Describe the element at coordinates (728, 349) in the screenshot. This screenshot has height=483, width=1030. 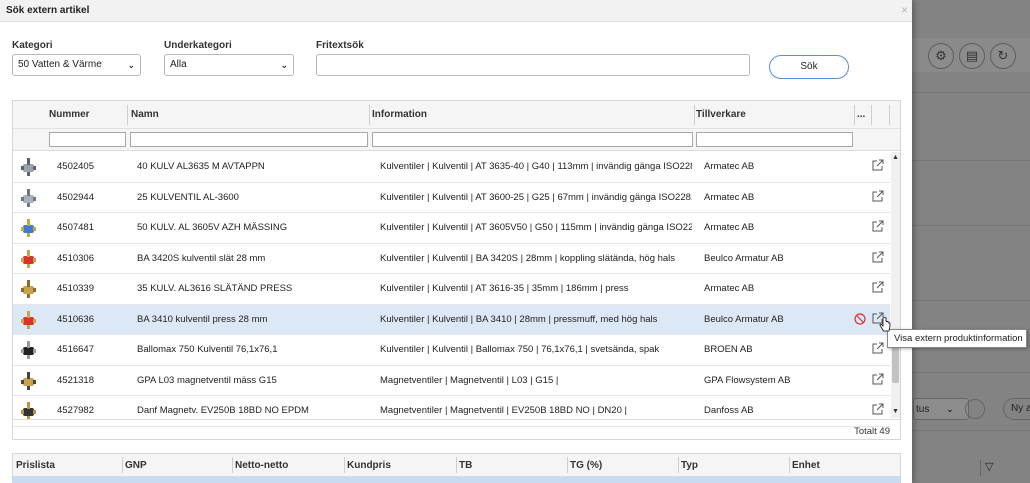
I see `cell-tillverkare: BROEN AB` at that location.